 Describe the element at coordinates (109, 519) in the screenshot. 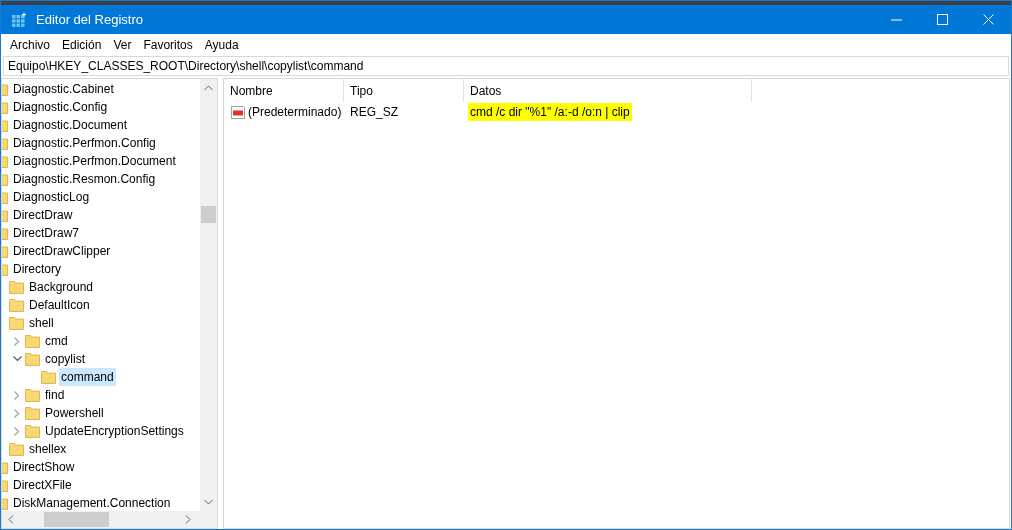

I see `horizontal-scrollbar` at that location.